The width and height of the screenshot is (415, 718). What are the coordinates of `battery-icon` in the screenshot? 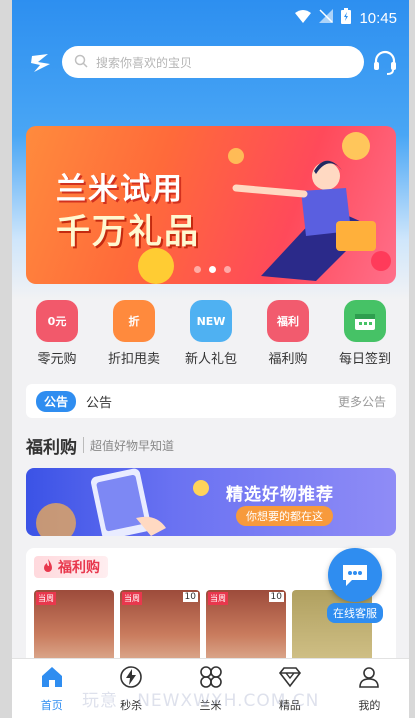 It's located at (346, 18).